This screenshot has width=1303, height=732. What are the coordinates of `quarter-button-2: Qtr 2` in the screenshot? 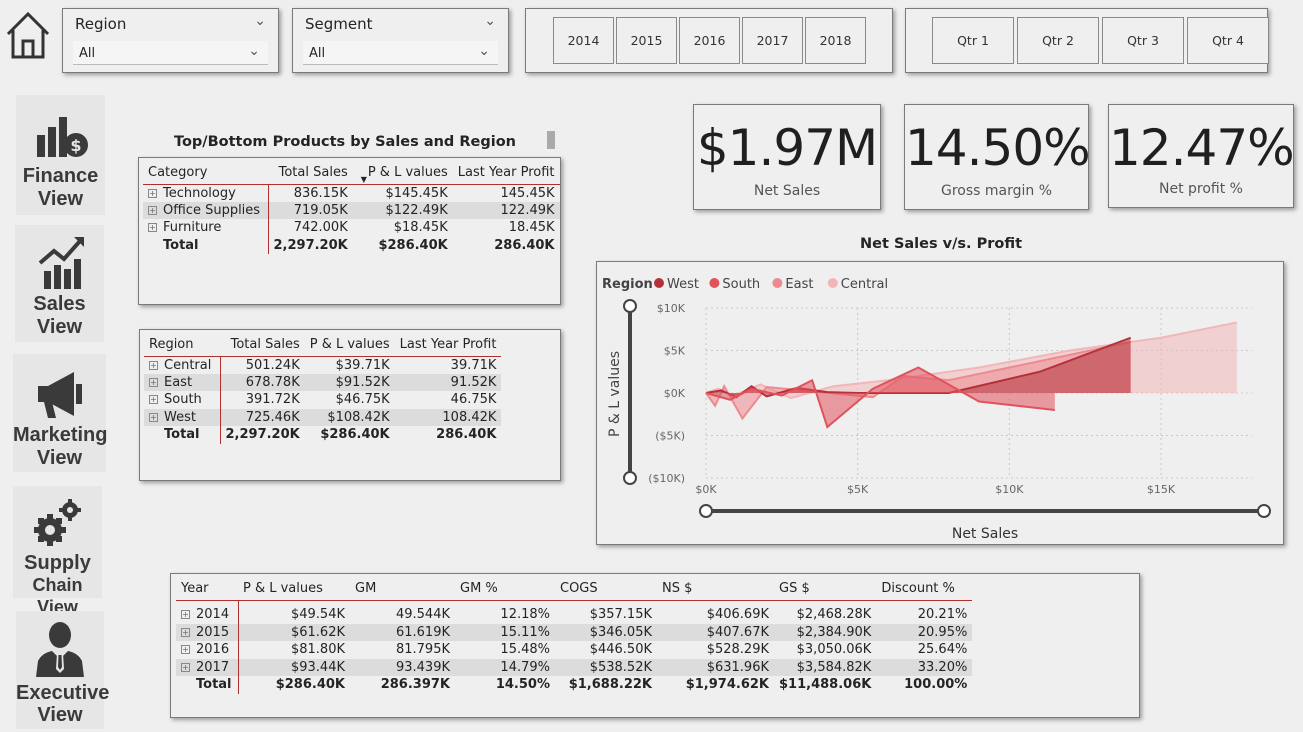 It's located at (1058, 40).